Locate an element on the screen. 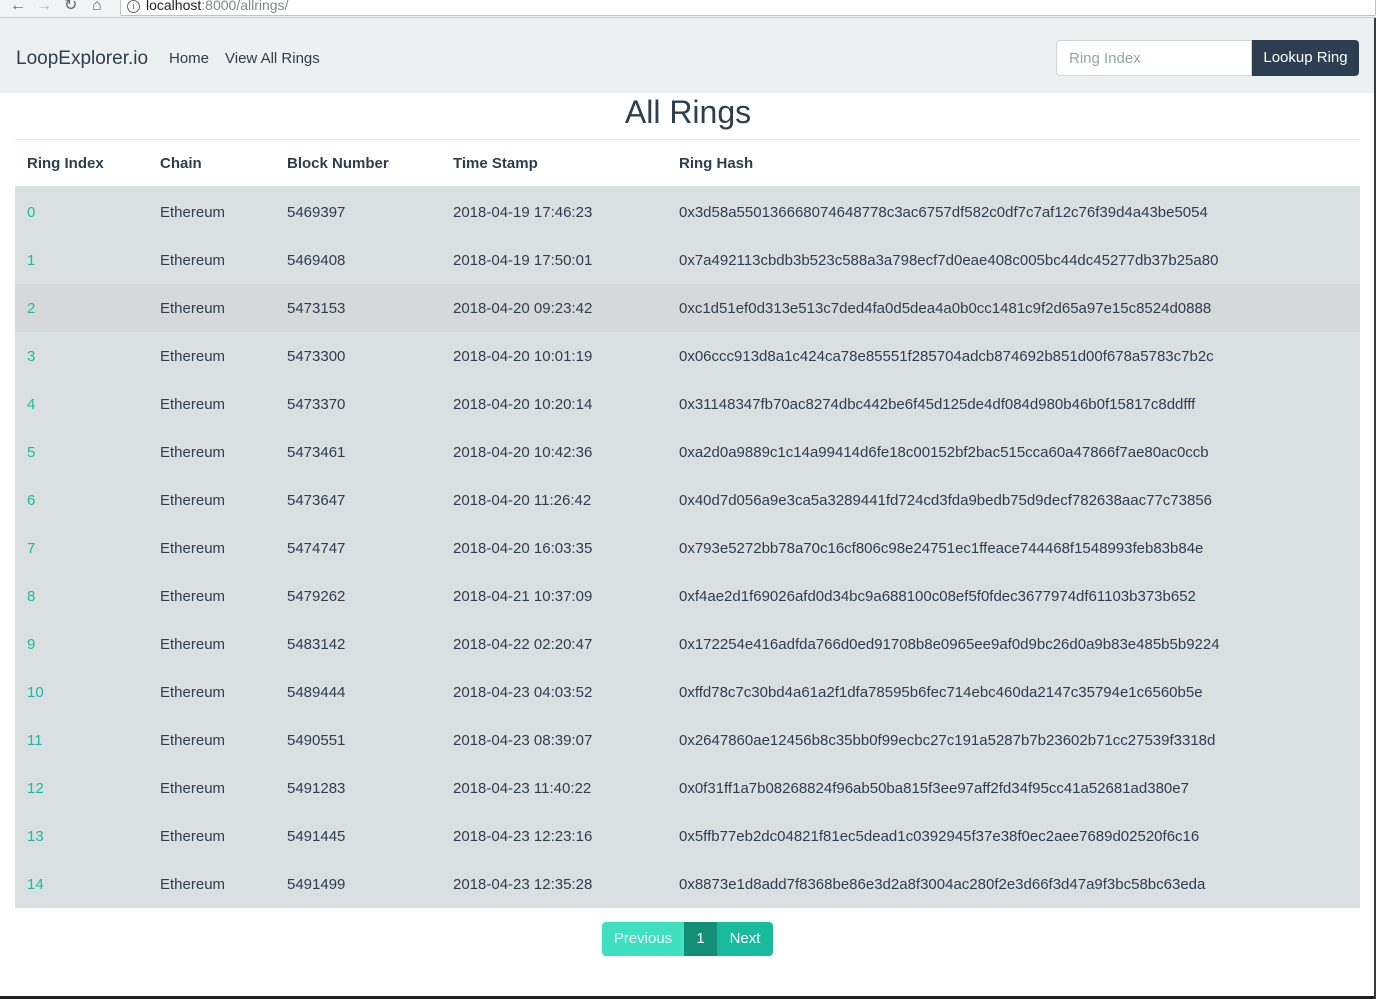  header-ring-index: Ring Index is located at coordinates (81, 164).